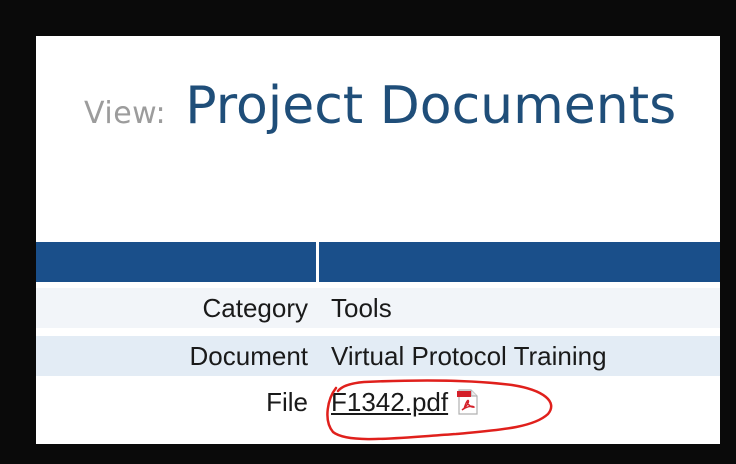 The image size is (736, 464). What do you see at coordinates (249, 356) in the screenshot?
I see `document-label: Document` at bounding box center [249, 356].